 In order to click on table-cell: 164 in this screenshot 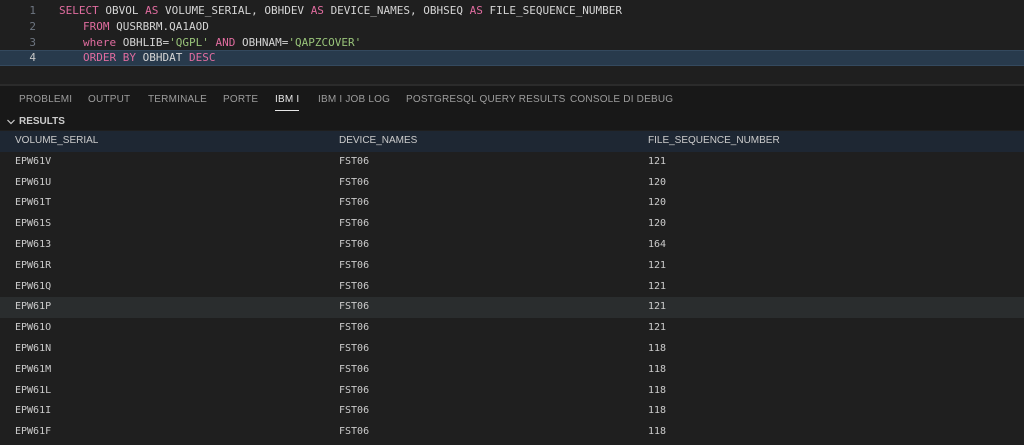, I will do `click(657, 244)`.